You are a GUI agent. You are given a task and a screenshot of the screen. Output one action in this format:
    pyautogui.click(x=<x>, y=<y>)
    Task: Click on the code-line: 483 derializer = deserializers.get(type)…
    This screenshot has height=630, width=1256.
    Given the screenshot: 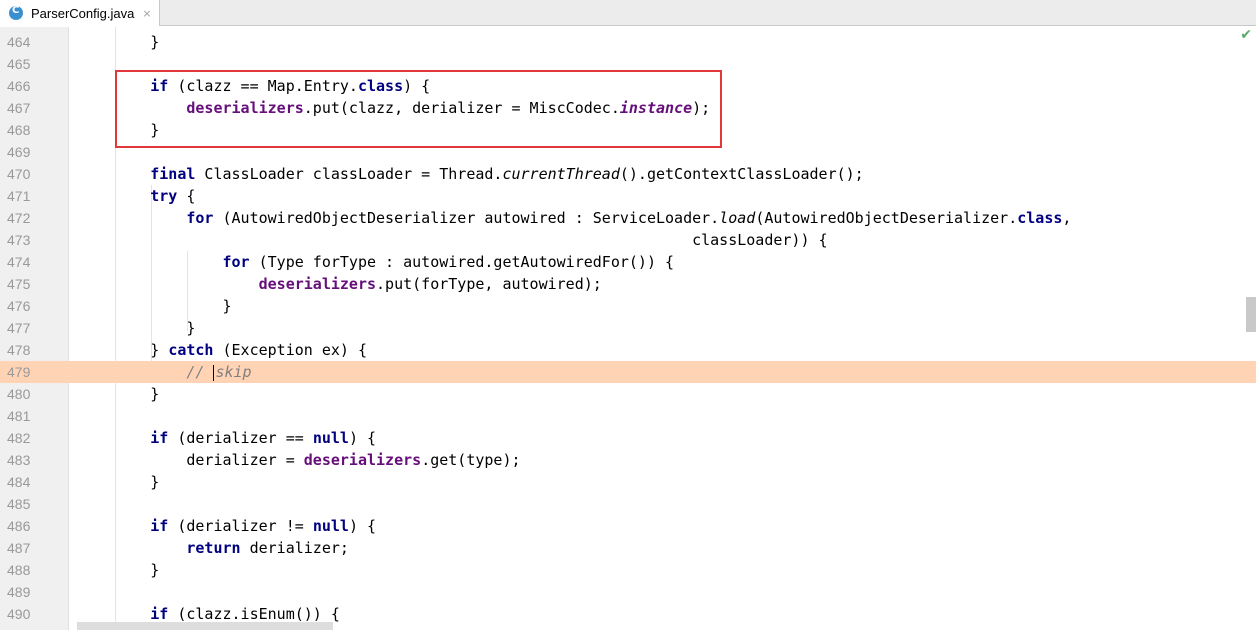 What is the action you would take?
    pyautogui.click(x=628, y=460)
    